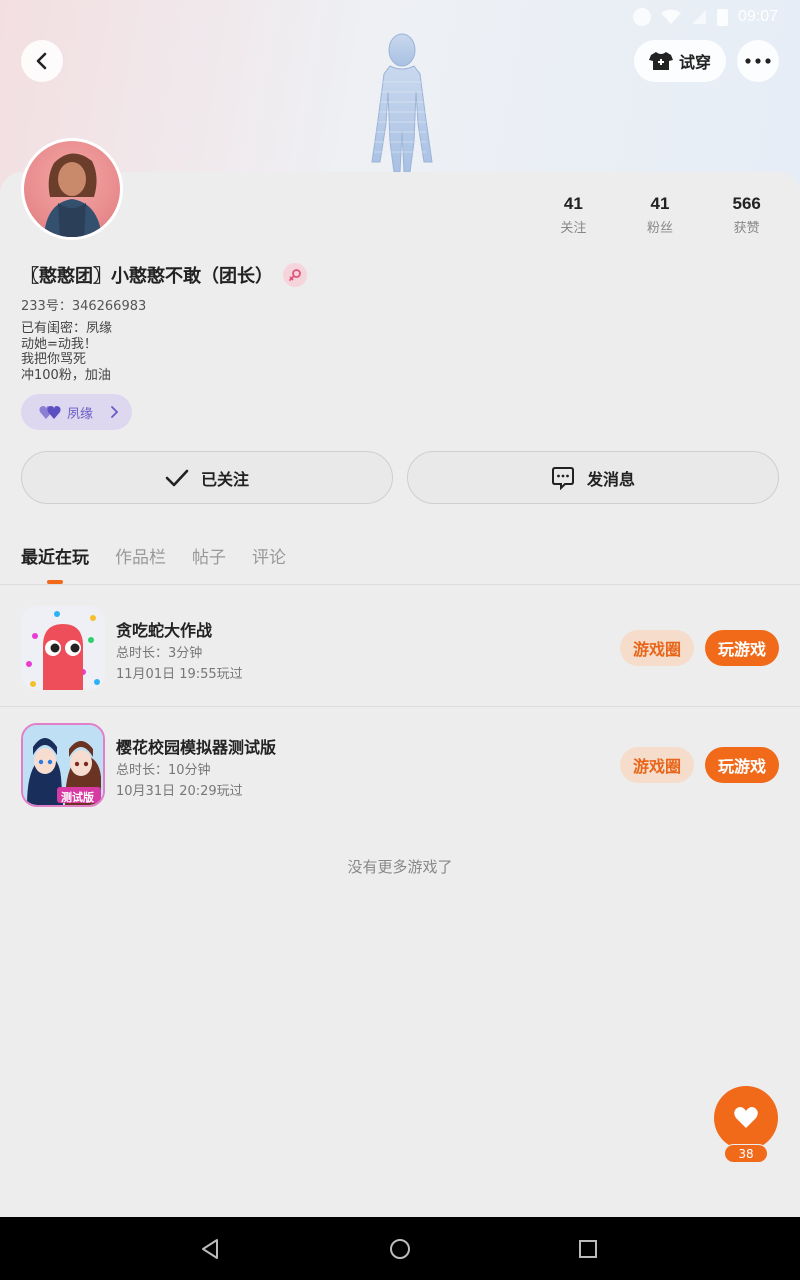 The image size is (800, 1280). I want to click on avatar, so click(72, 189).